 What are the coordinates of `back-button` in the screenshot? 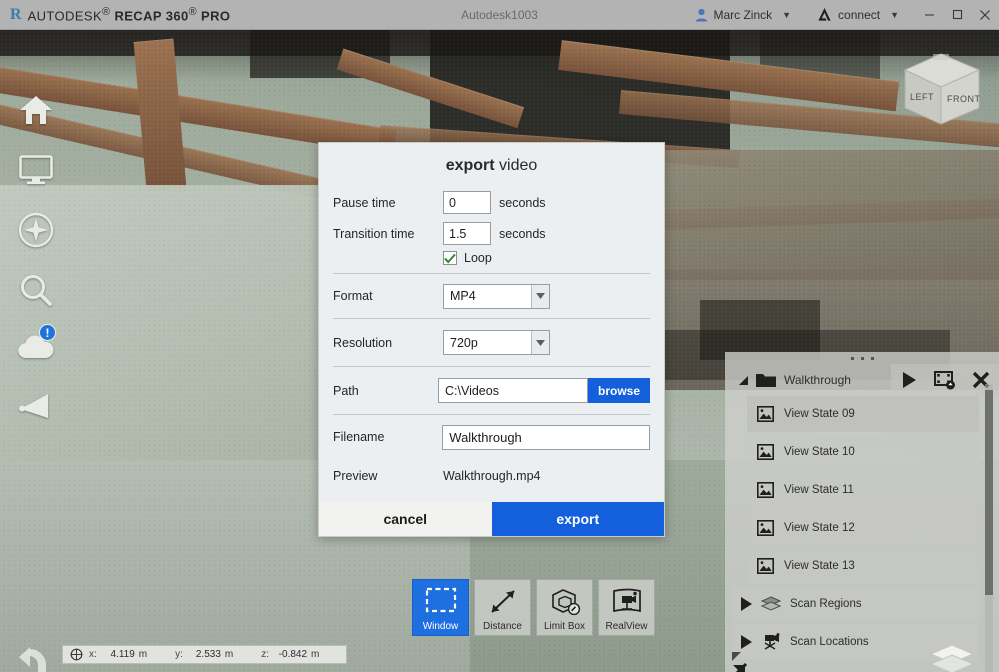 It's located at (35, 658).